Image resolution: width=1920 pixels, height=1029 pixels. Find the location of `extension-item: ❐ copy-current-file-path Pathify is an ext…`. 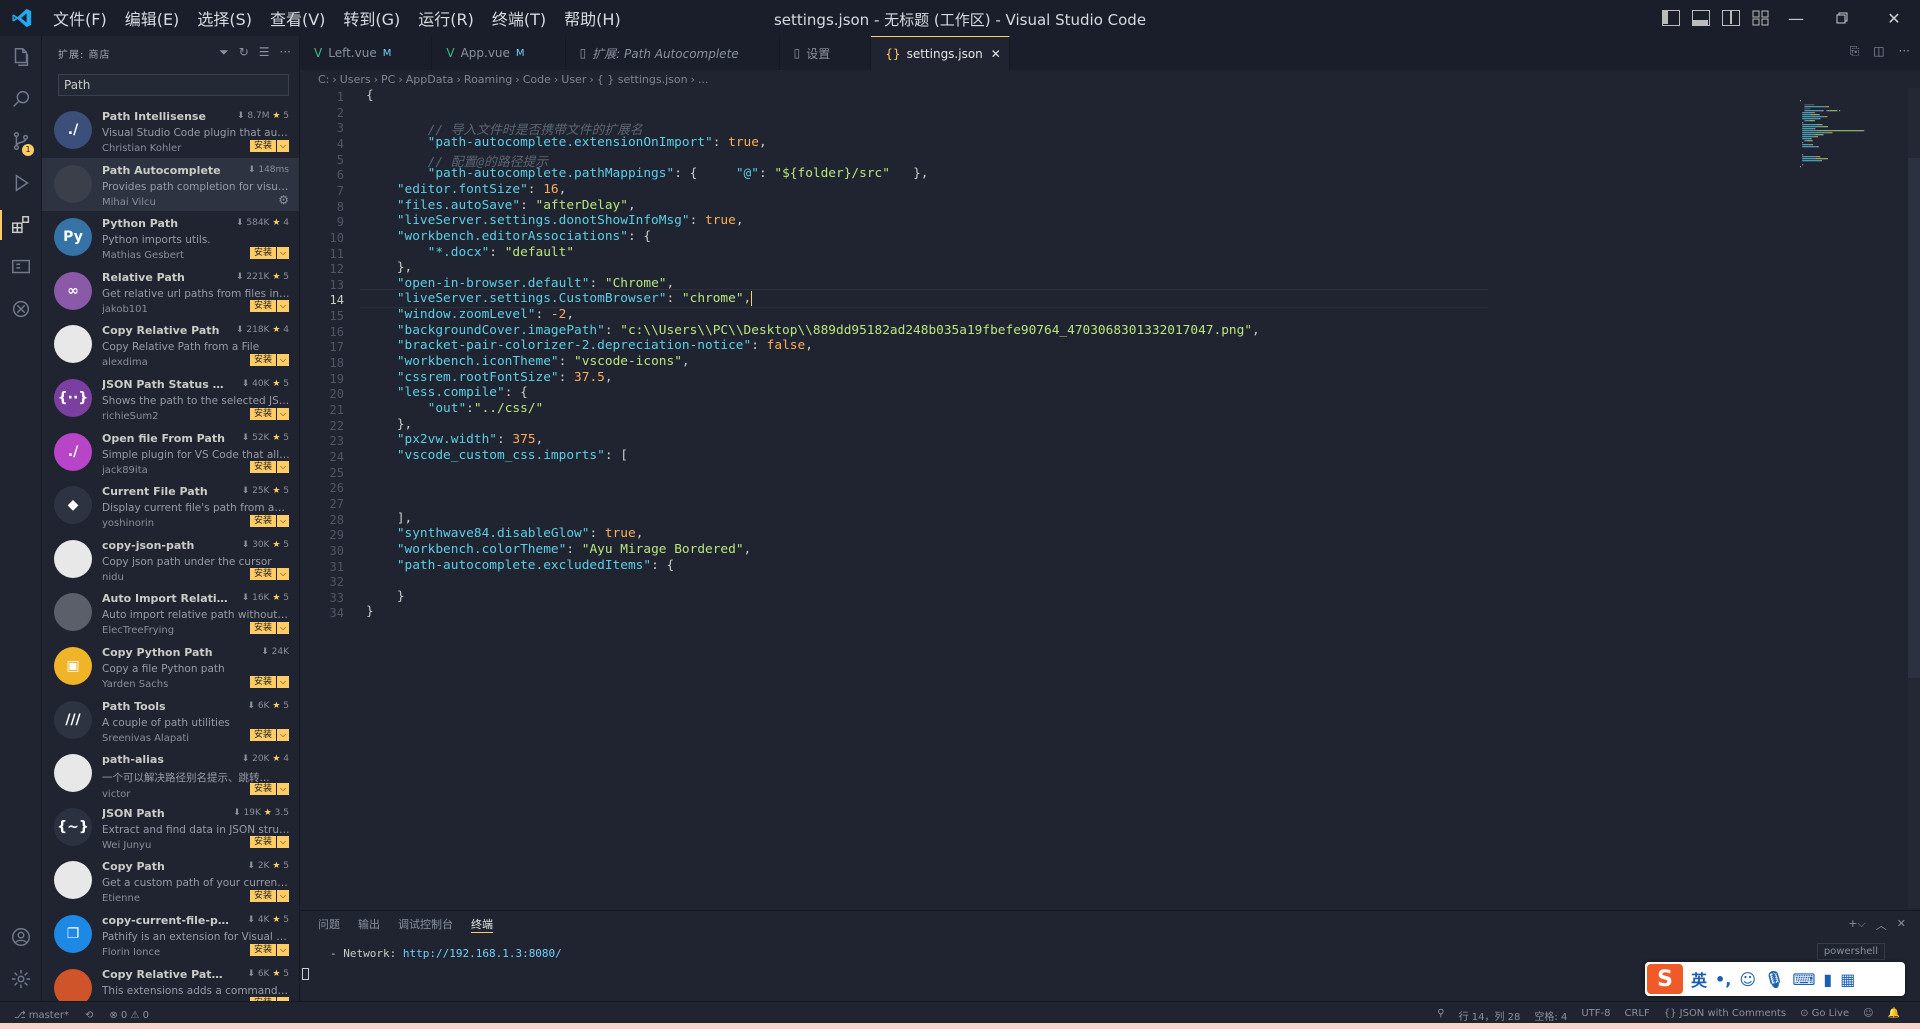

extension-item: ❐ copy-current-file-path Pathify is an ext… is located at coordinates (170, 935).